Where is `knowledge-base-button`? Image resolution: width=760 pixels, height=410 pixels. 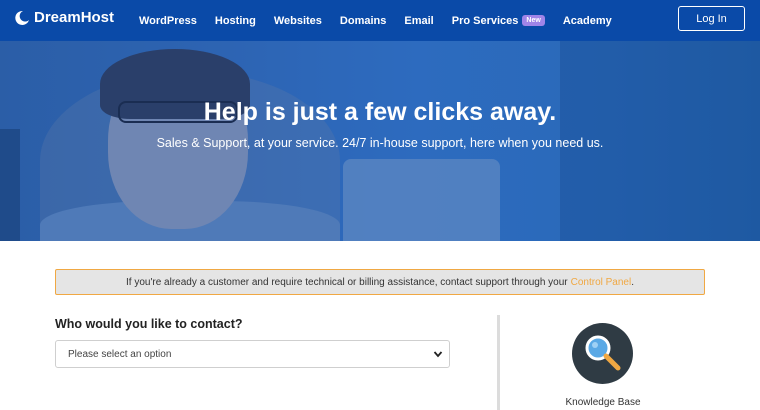
knowledge-base-button is located at coordinates (602, 353).